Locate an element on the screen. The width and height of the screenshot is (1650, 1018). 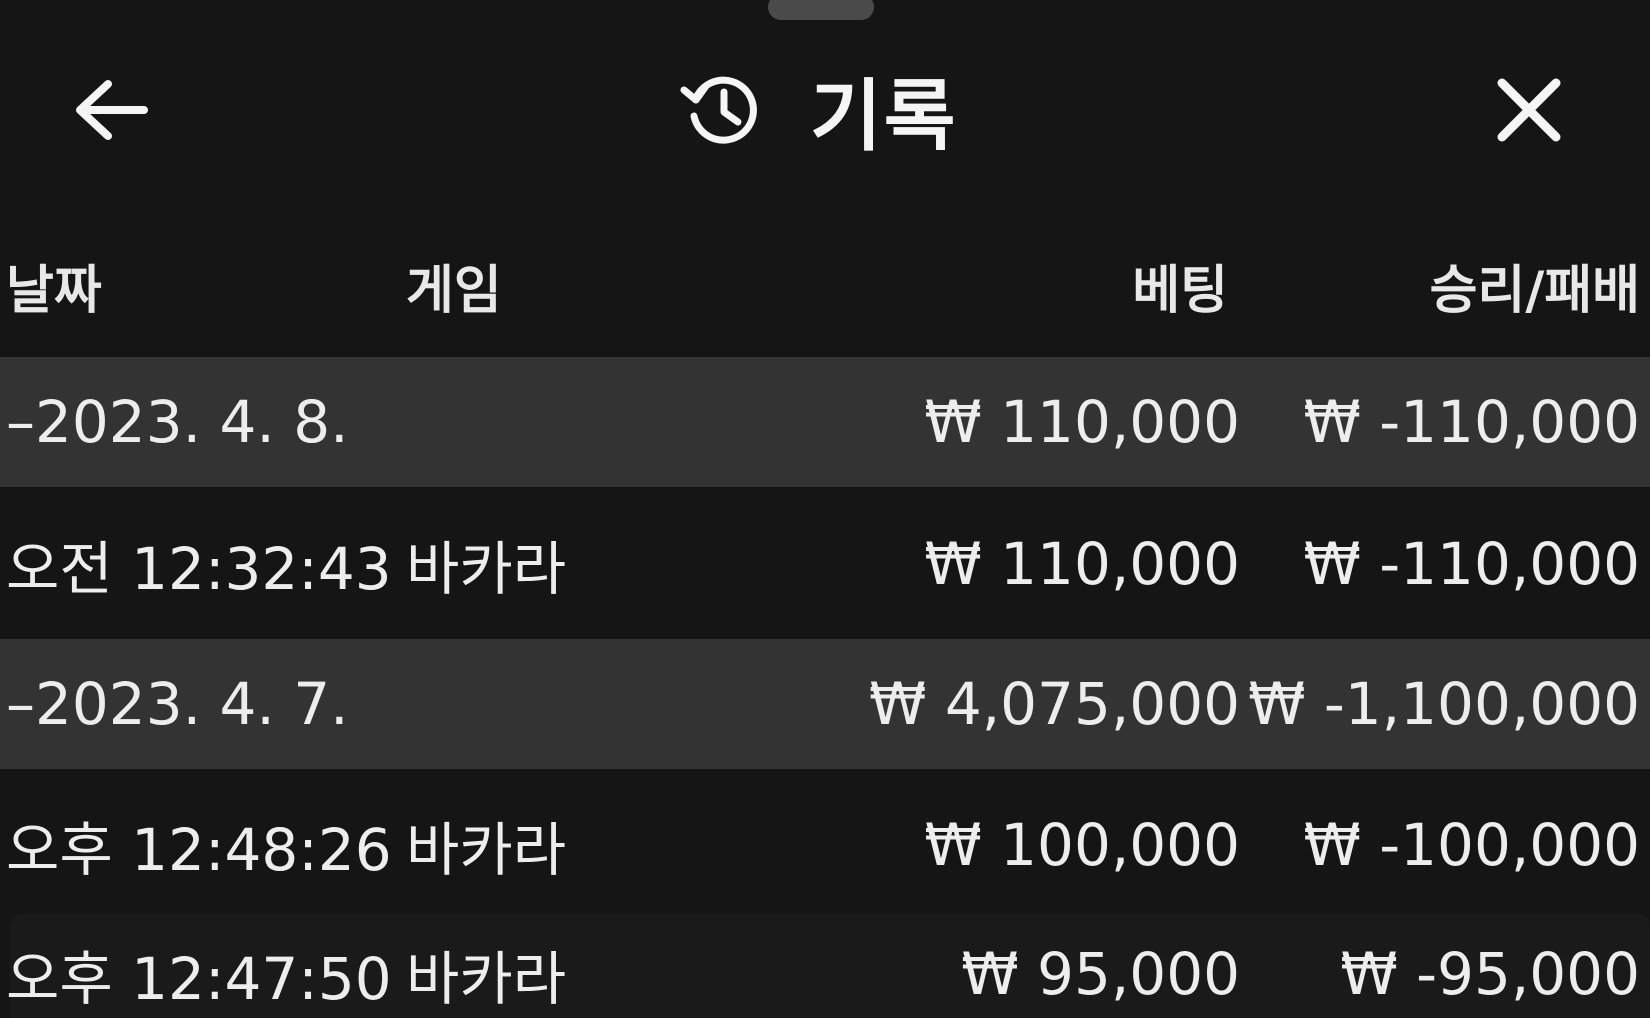
close-button is located at coordinates (1529, 110).